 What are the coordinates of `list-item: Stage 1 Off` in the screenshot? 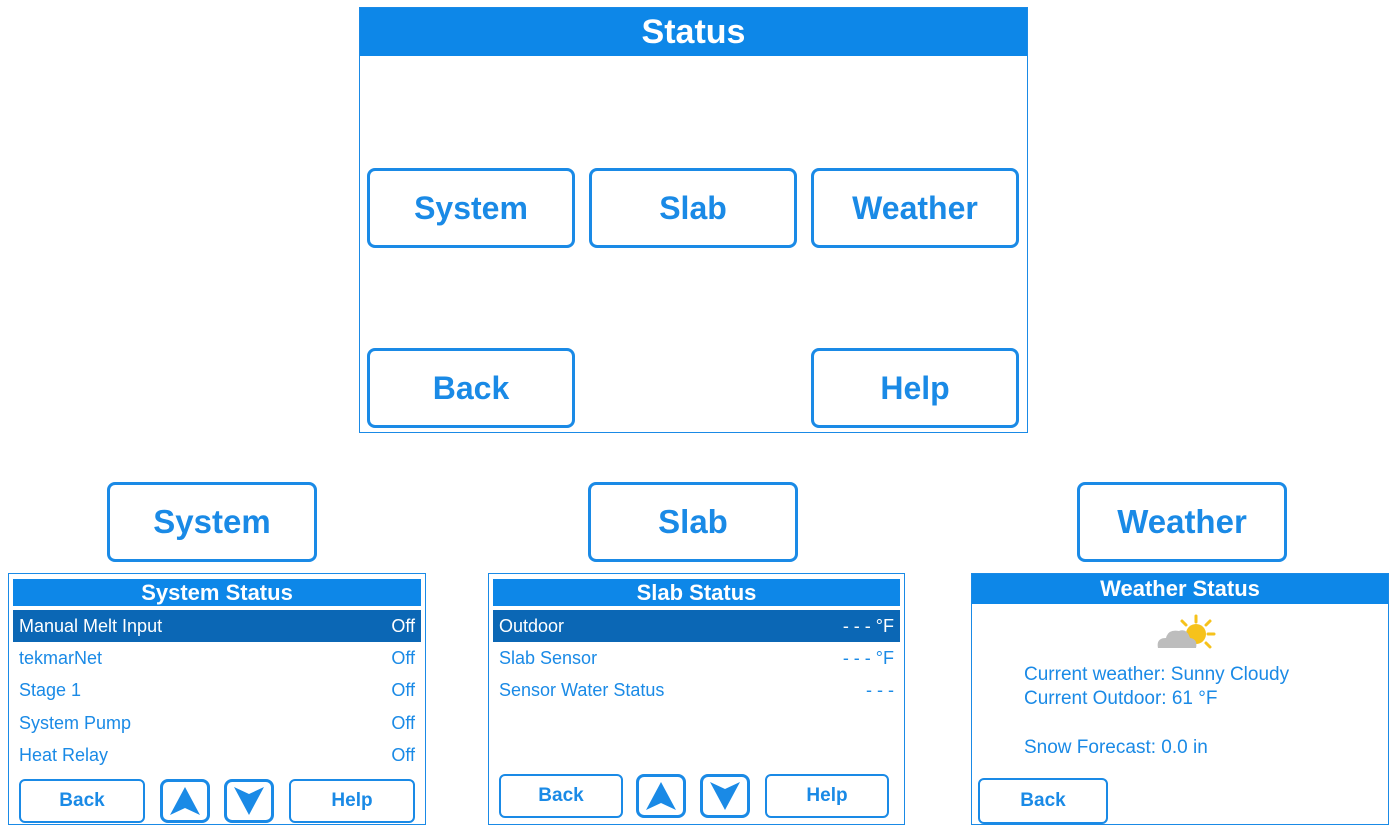 It's located at (217, 690).